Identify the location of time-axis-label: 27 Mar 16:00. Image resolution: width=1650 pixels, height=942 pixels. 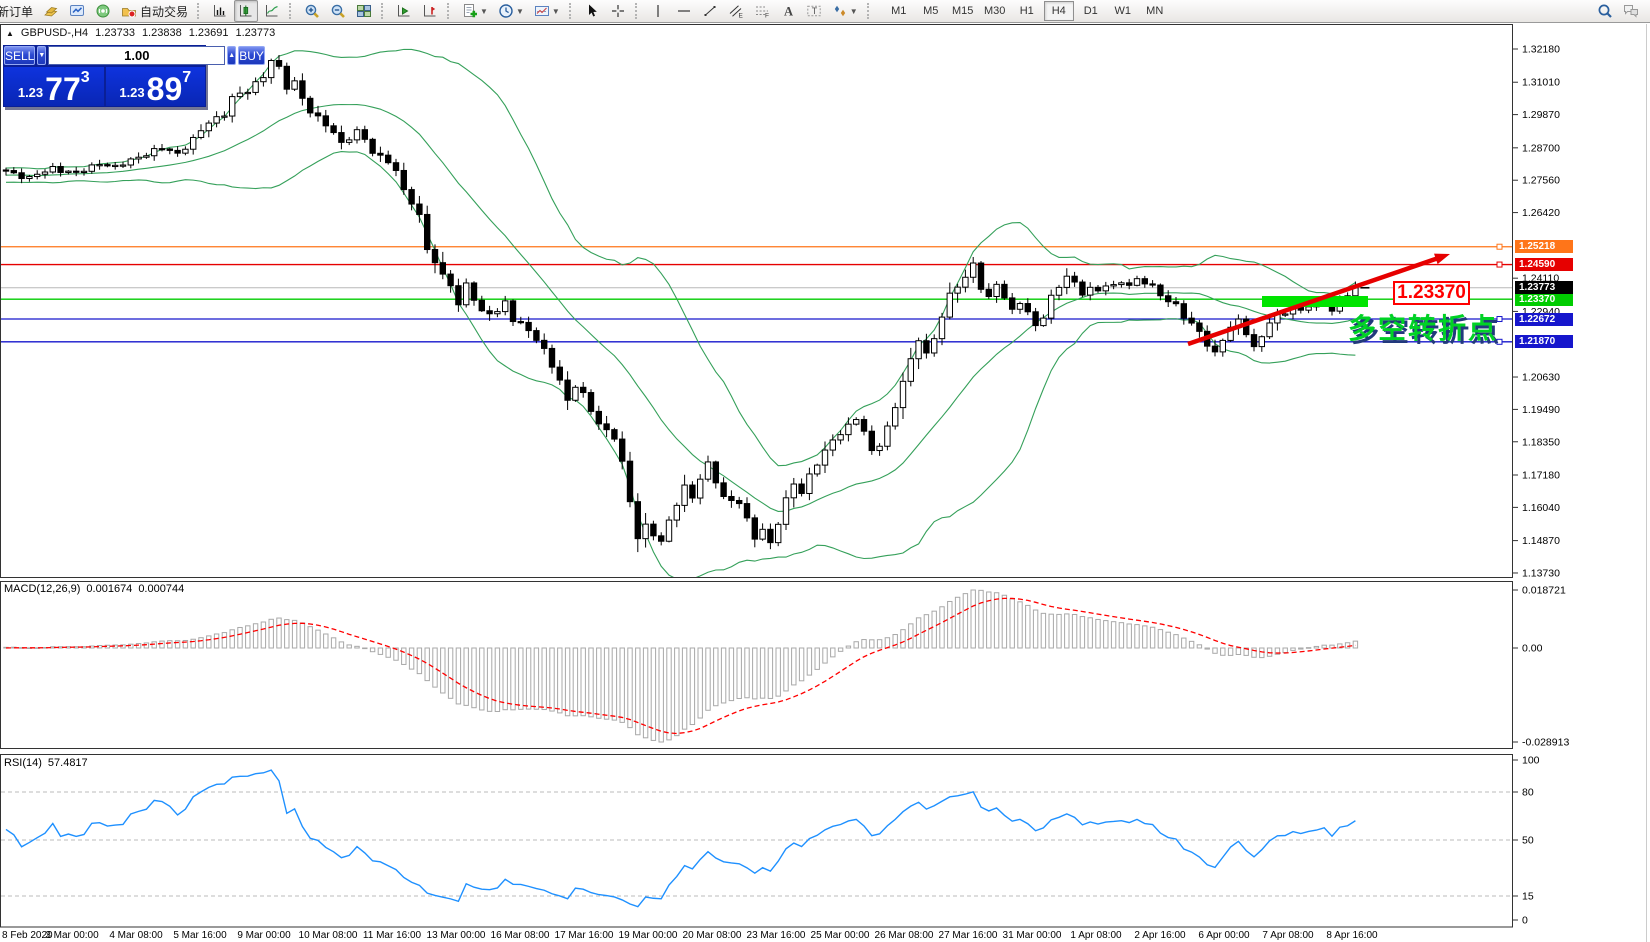
(968, 935).